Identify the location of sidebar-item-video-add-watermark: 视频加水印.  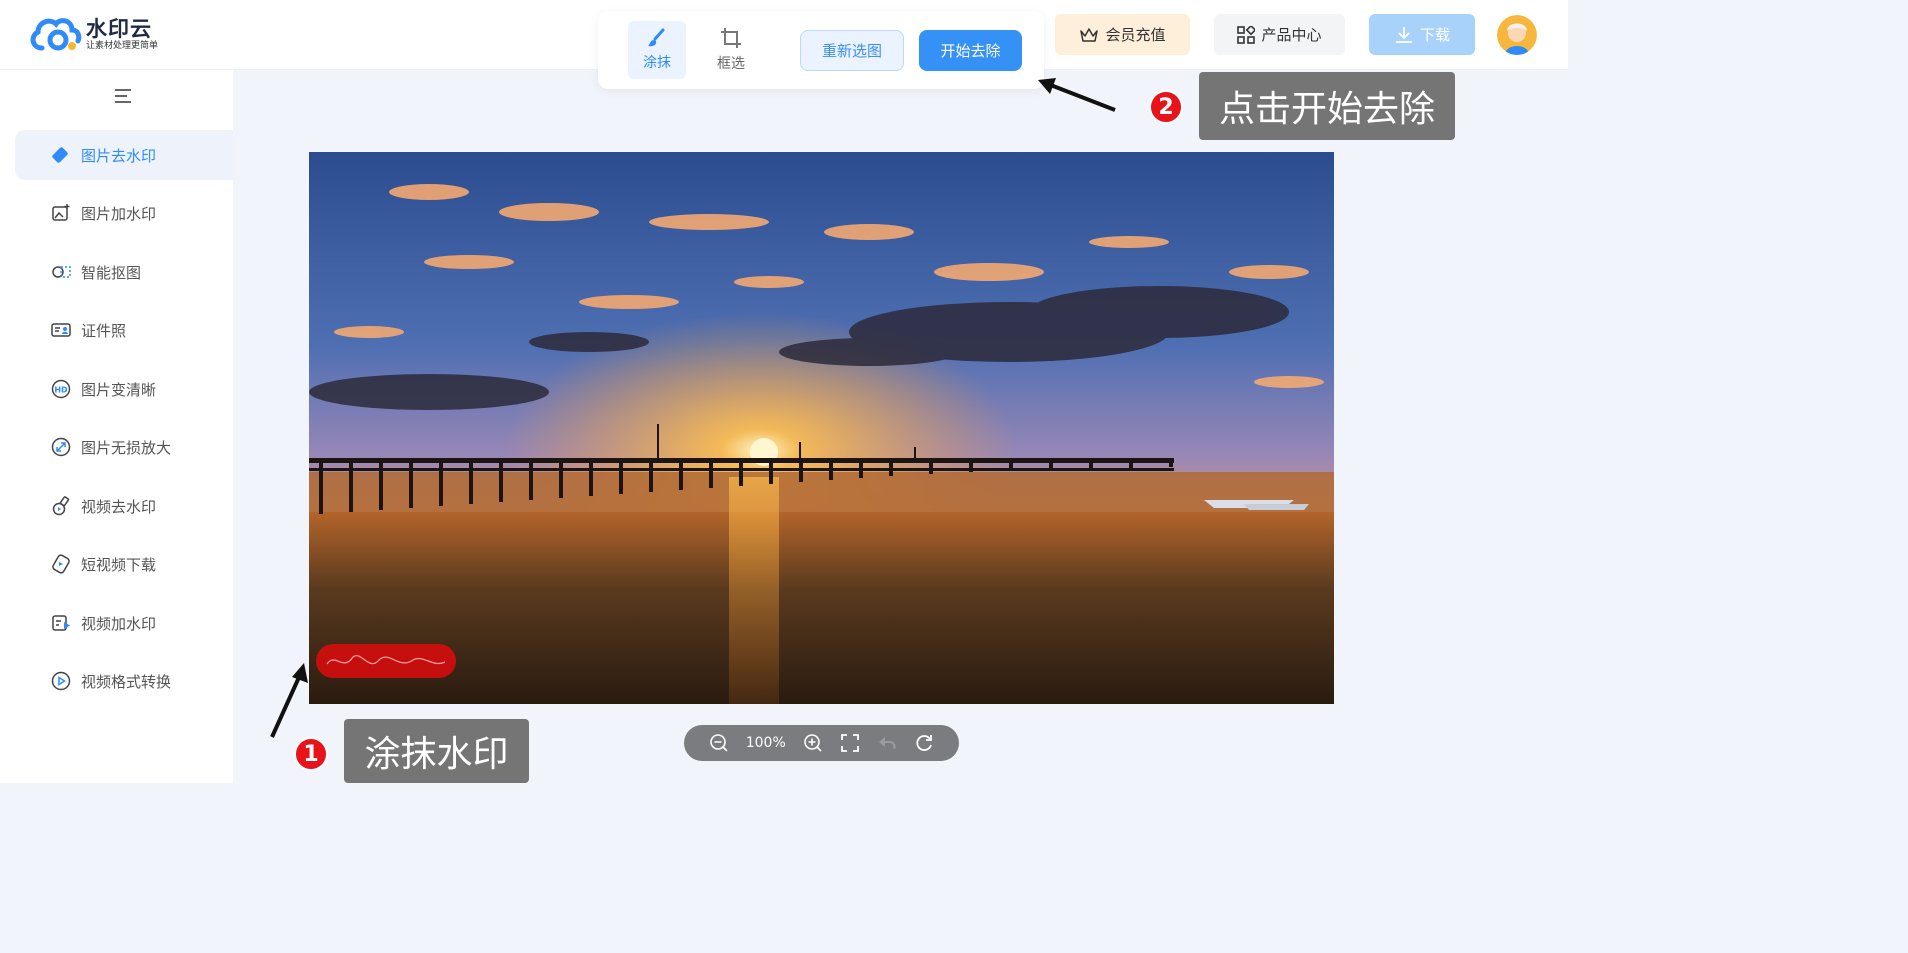
(124, 623).